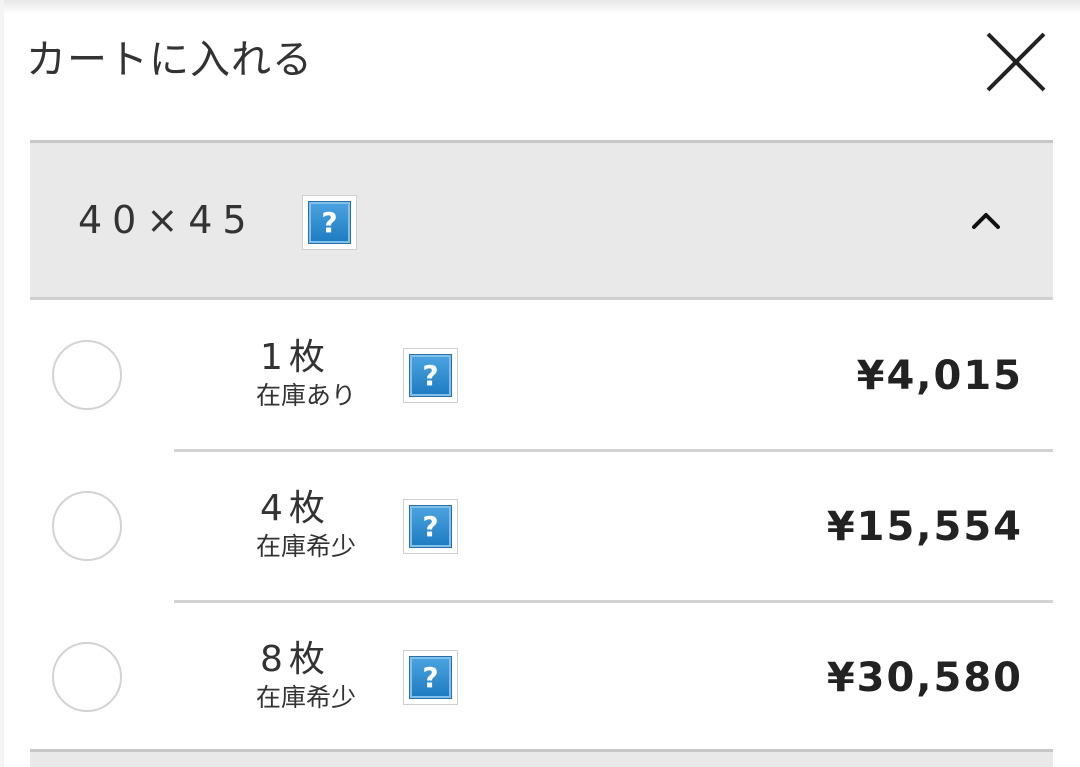 This screenshot has height=767, width=1080. I want to click on option-price: ¥30,580, so click(924, 678).